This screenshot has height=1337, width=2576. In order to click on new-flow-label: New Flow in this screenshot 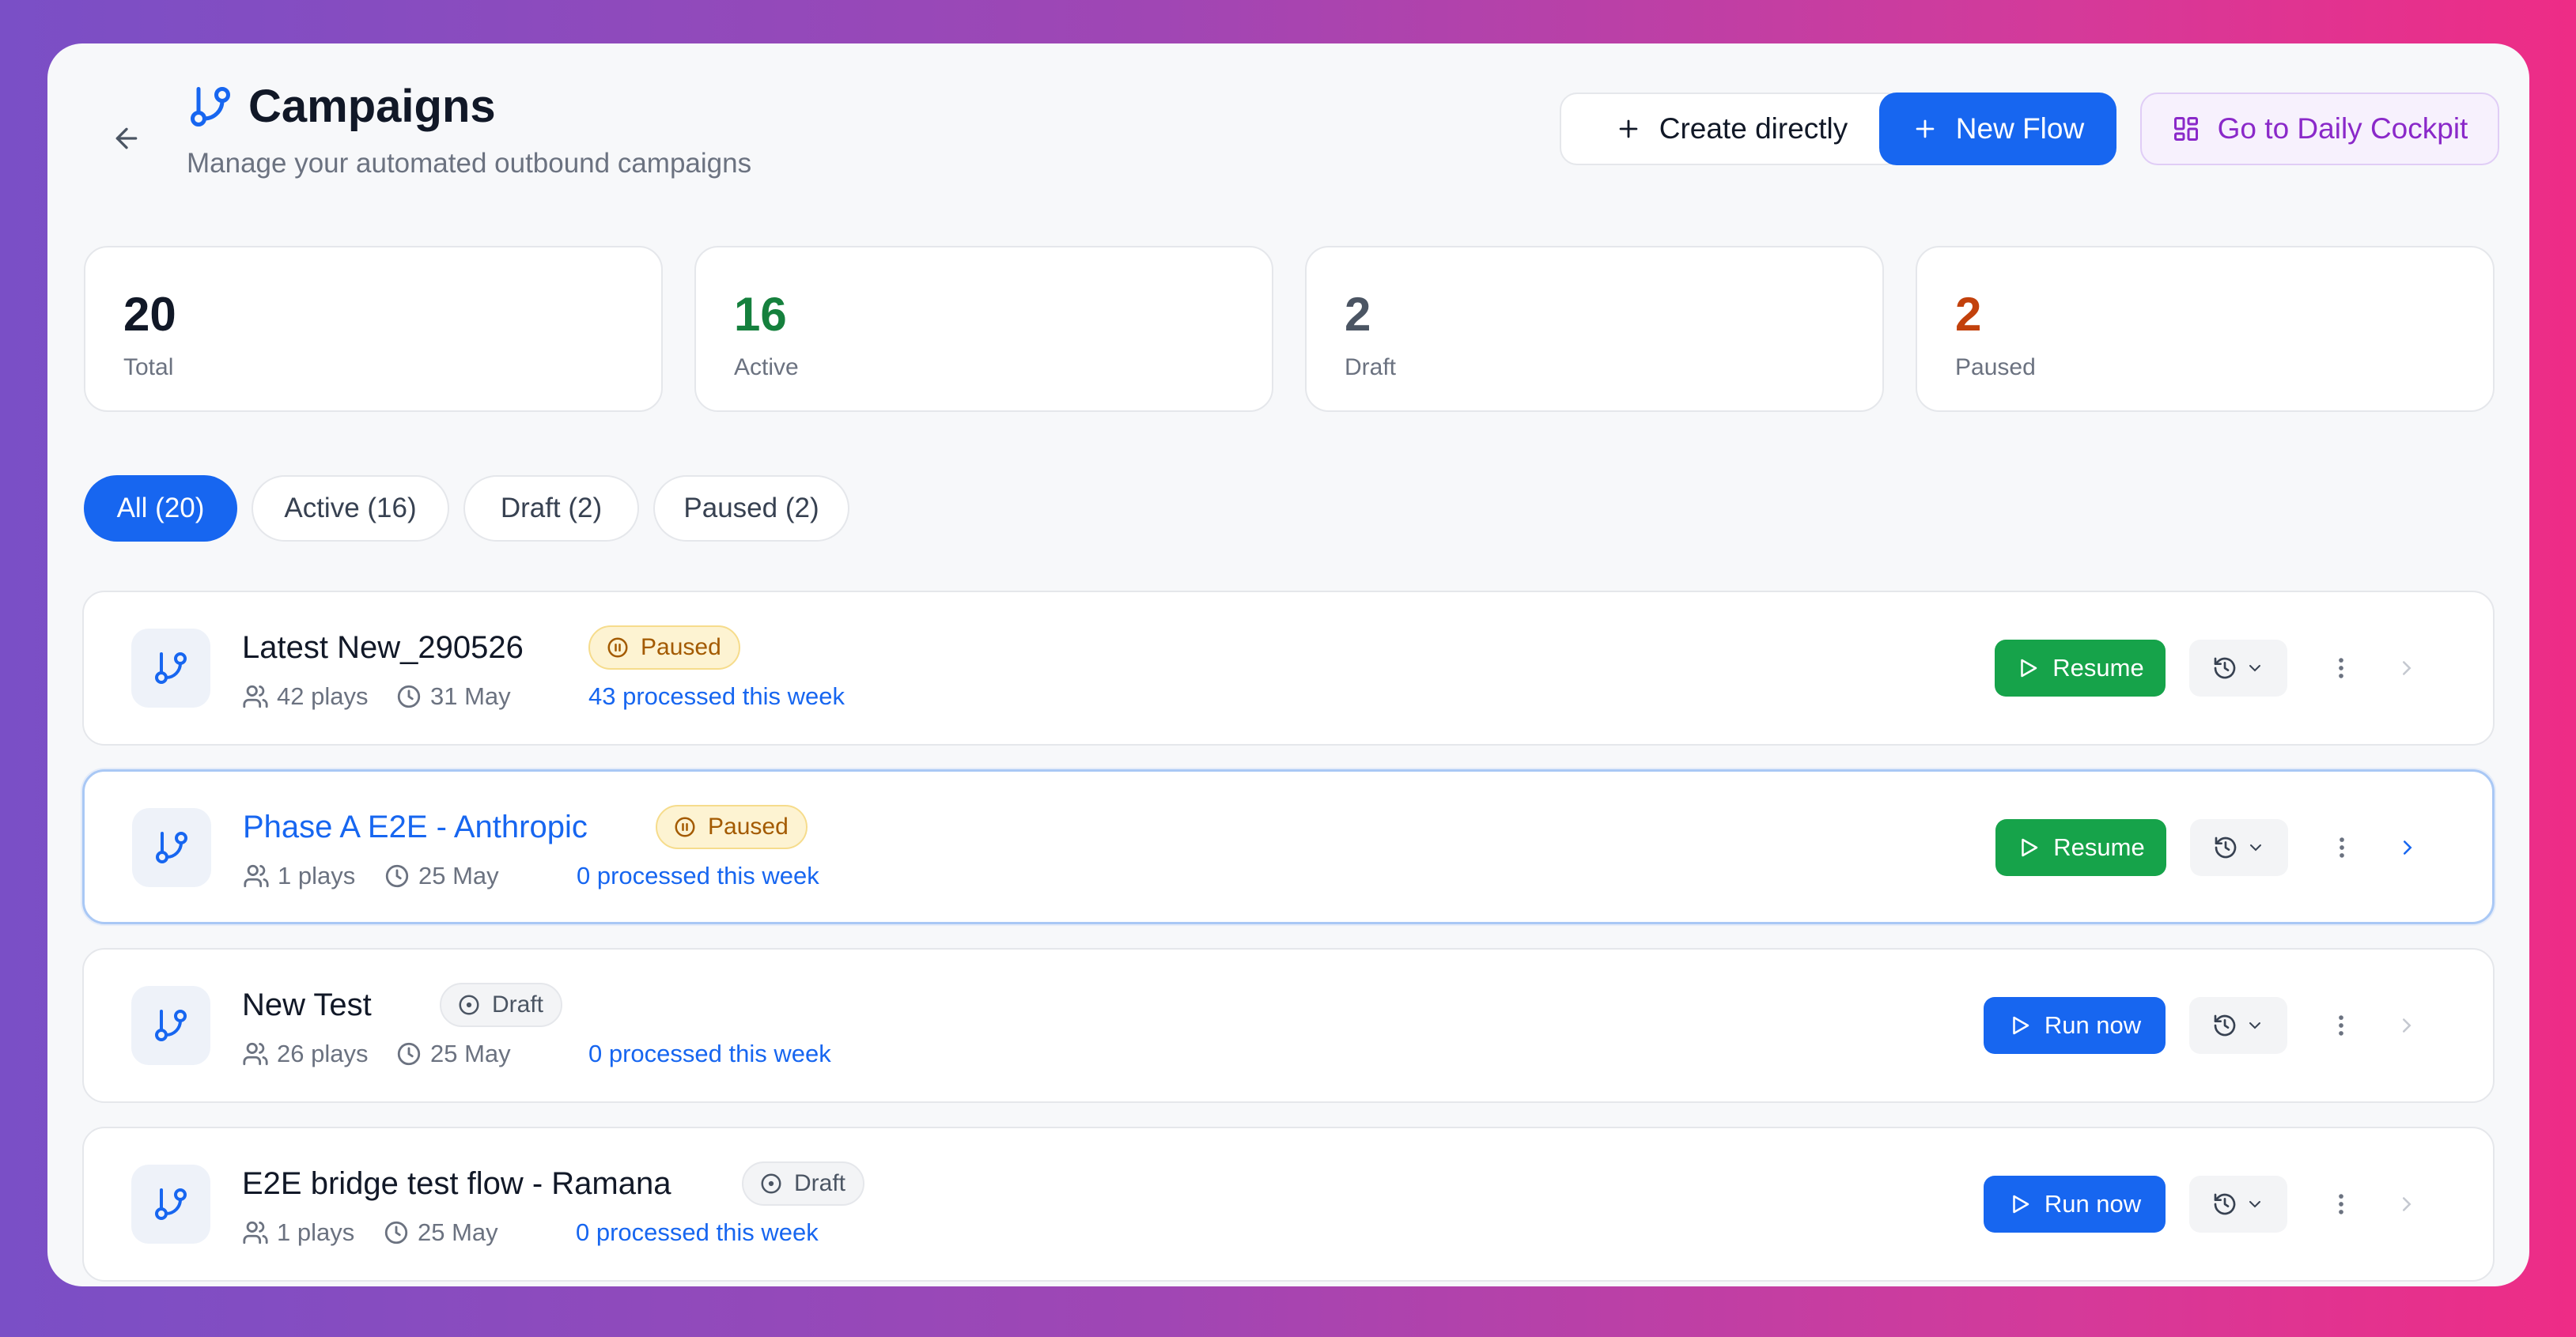, I will do `click(2020, 128)`.